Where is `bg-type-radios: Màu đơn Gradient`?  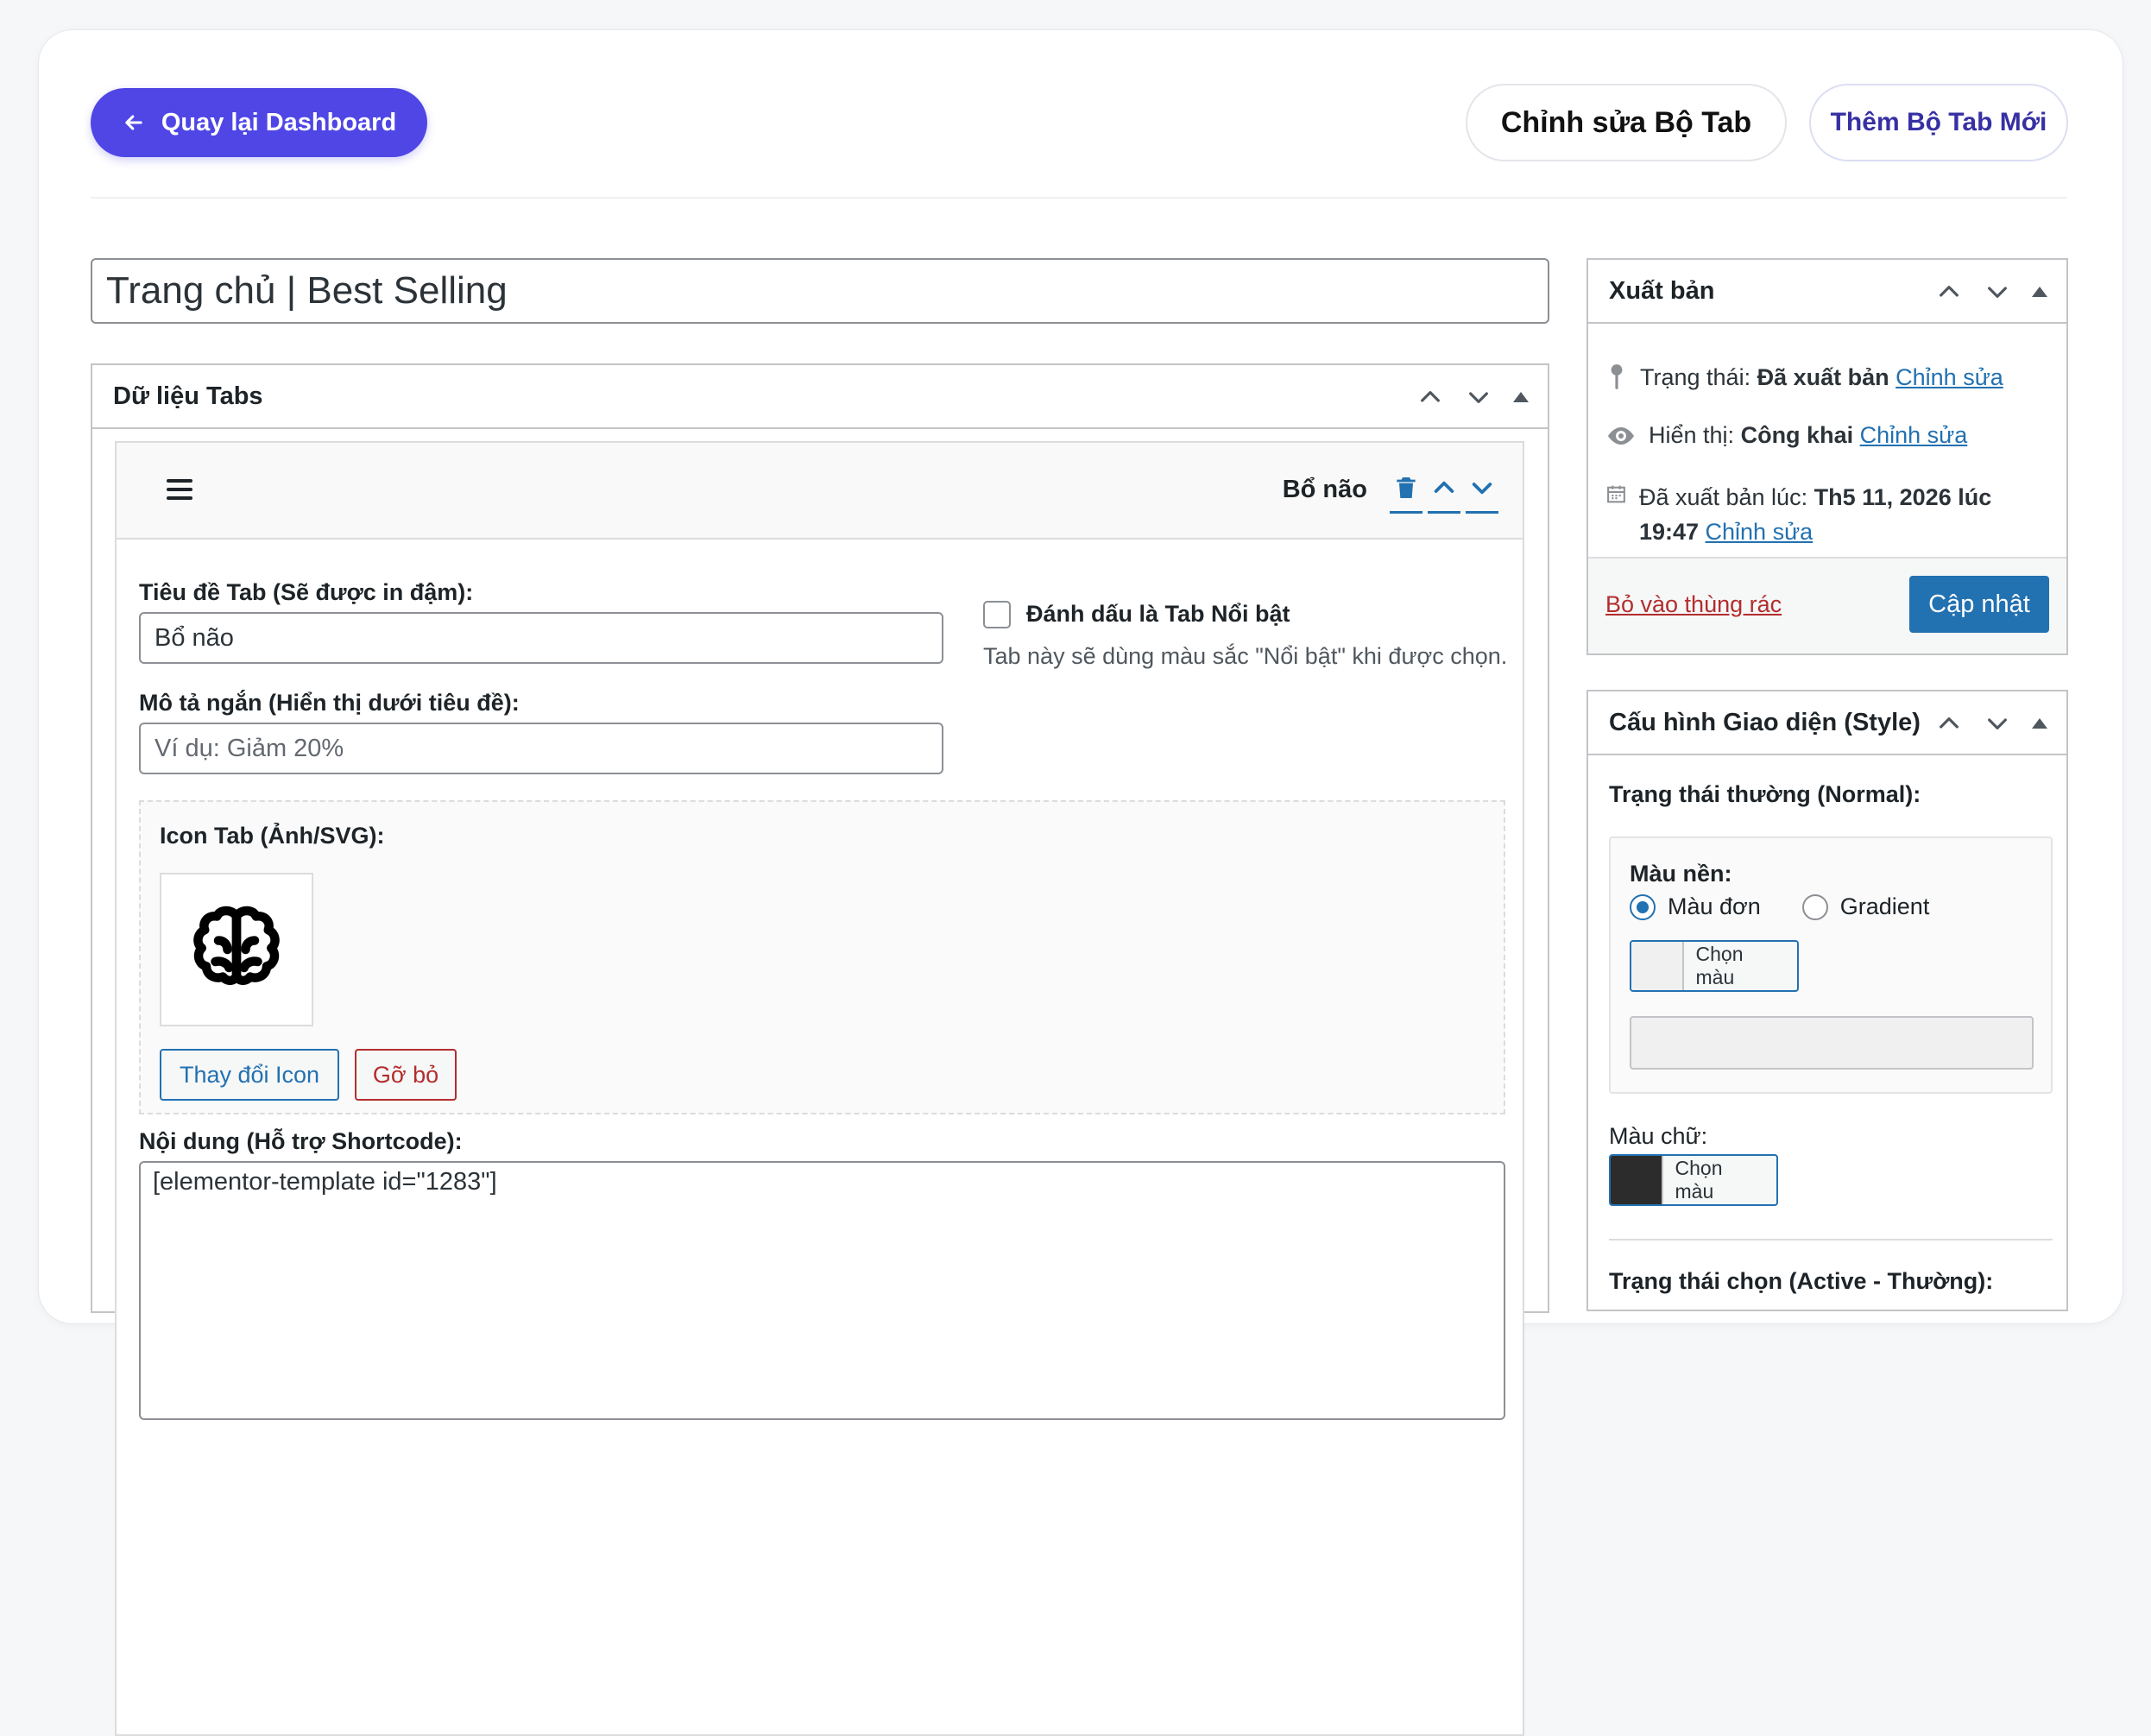
bg-type-radios: Màu đơn Gradient is located at coordinates (1780, 906).